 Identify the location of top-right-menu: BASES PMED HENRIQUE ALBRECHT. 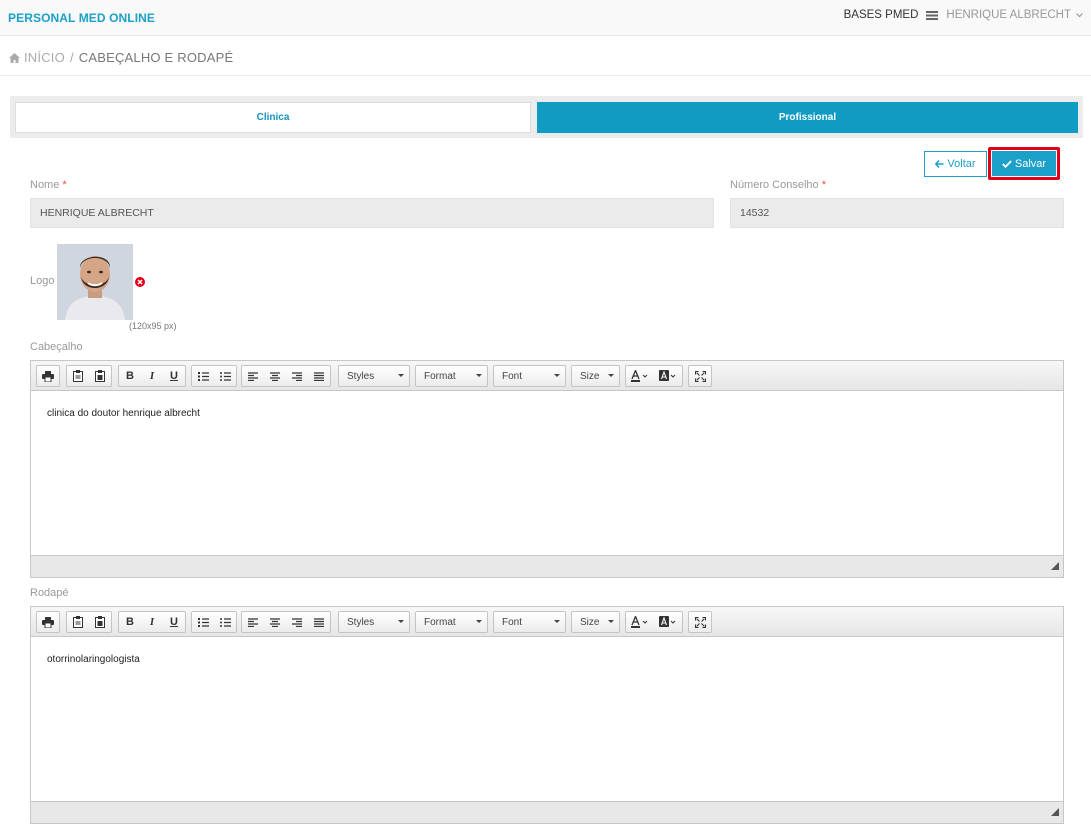
(963, 15).